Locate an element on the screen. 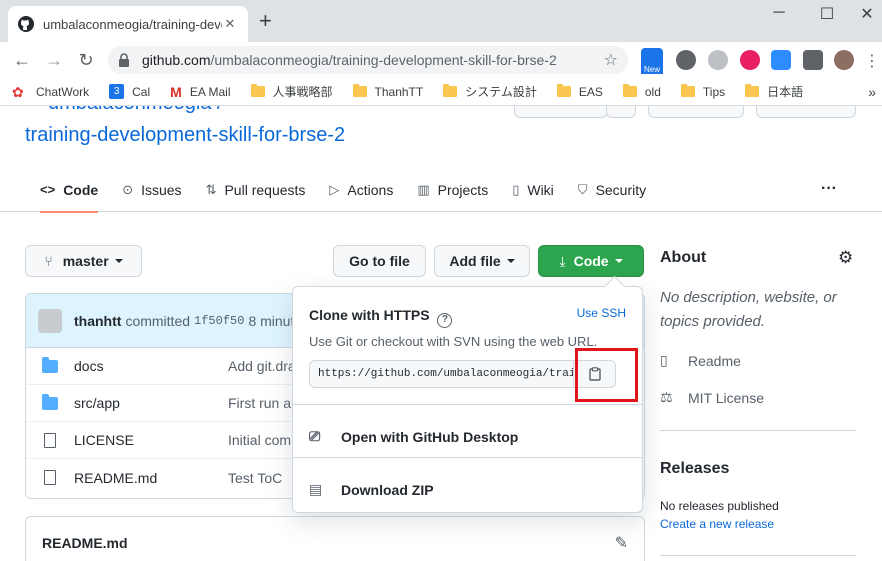 This screenshot has width=882, height=561. branch-select-button: ⑂ master is located at coordinates (83, 261).